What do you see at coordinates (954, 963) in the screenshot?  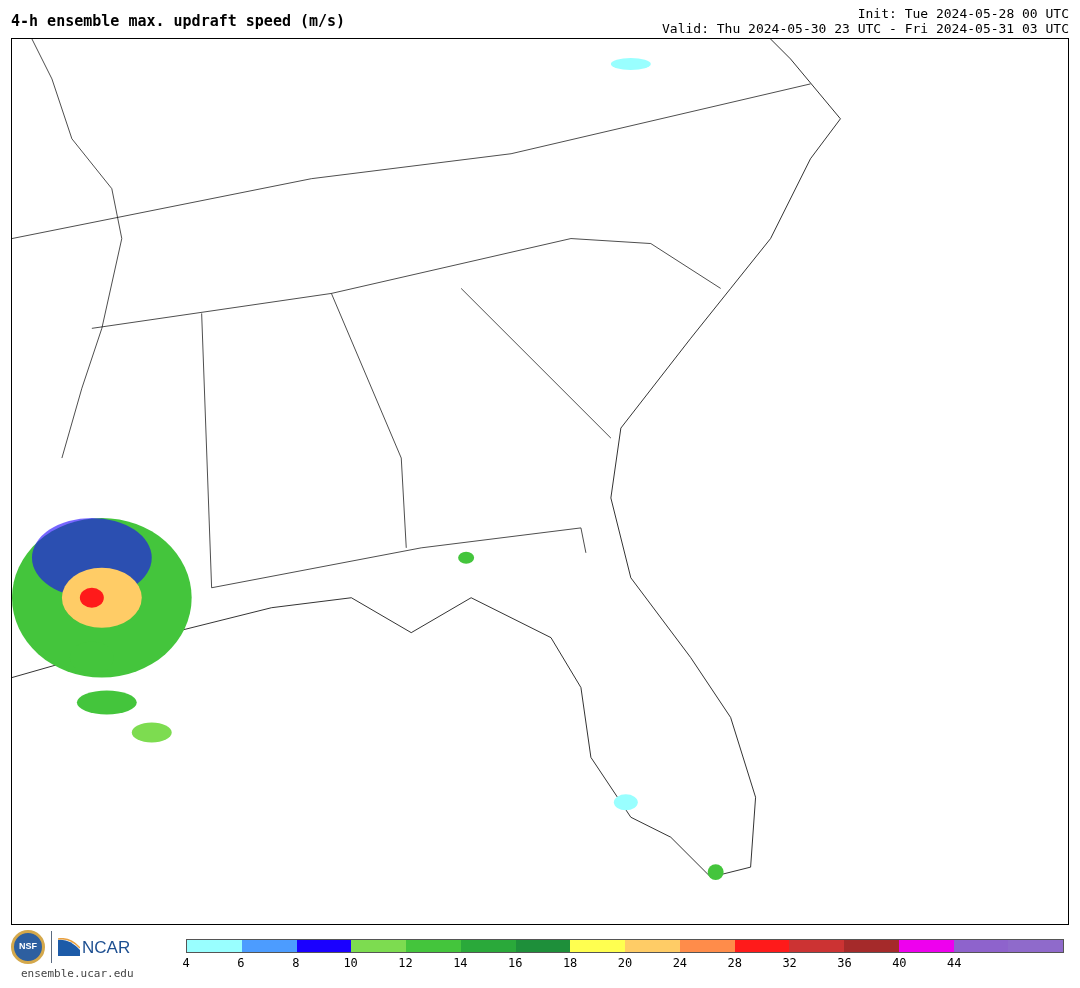 I see `legend-tick-label: 44` at bounding box center [954, 963].